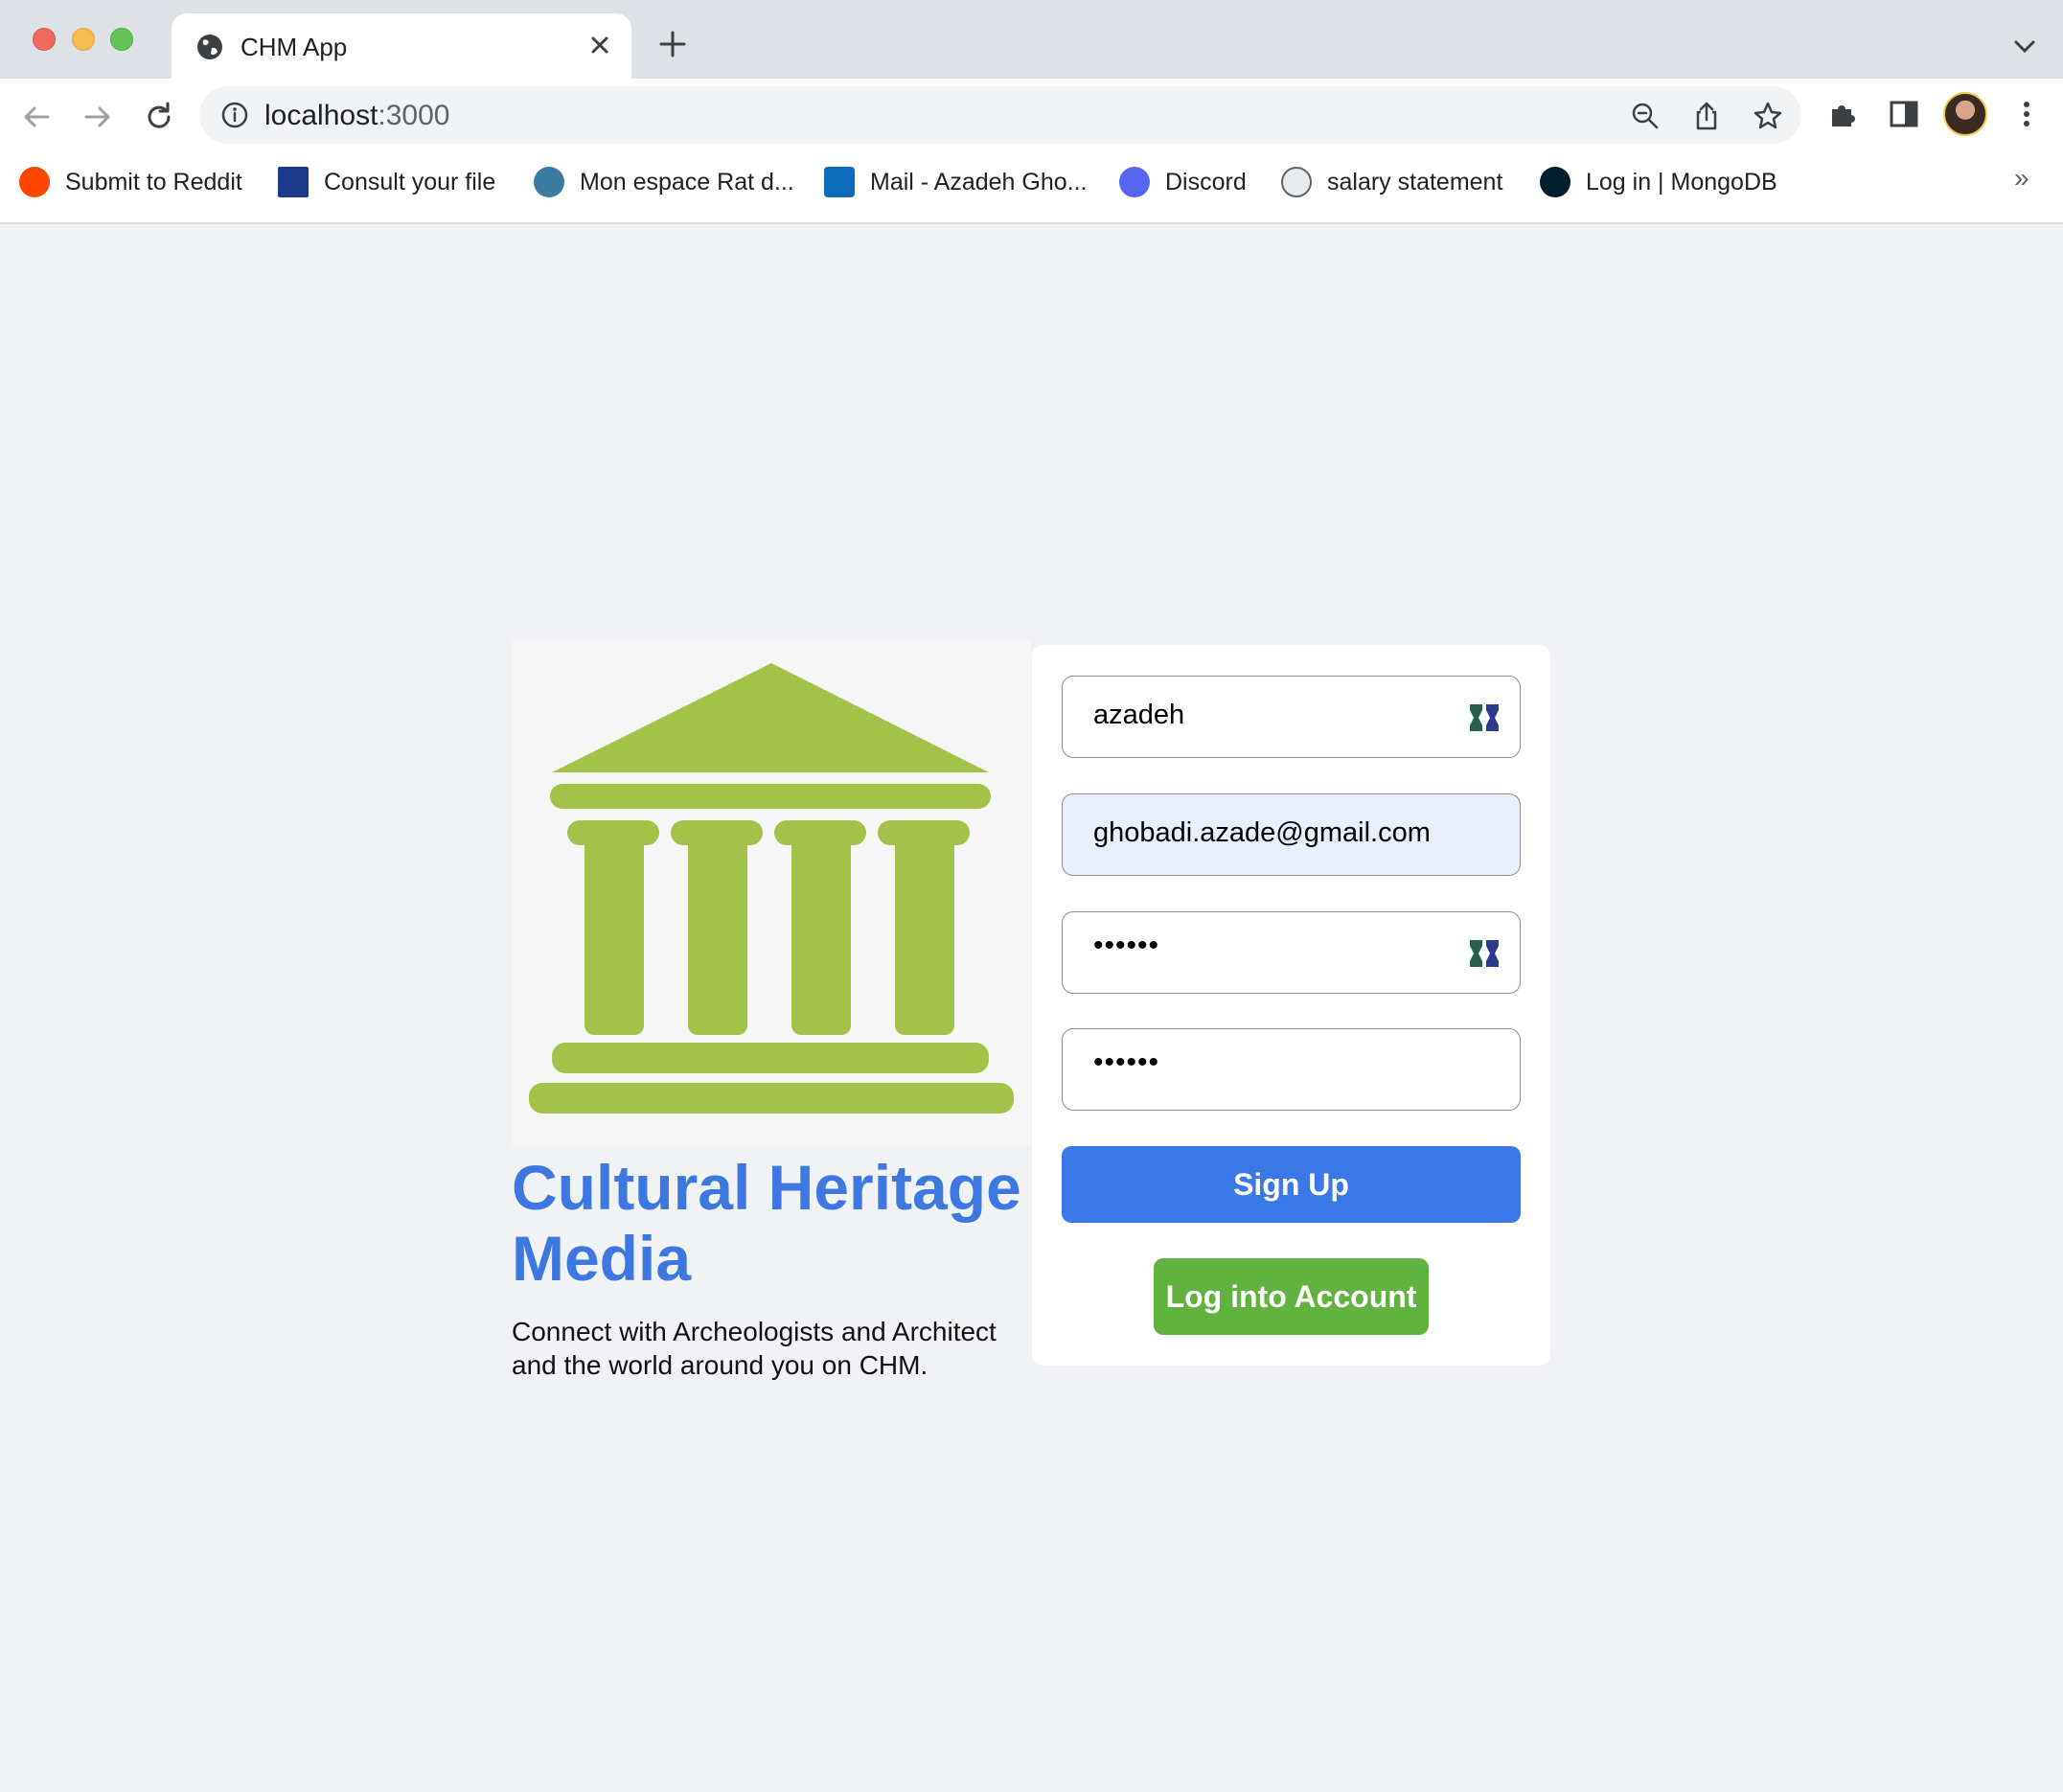 The width and height of the screenshot is (2063, 1792). I want to click on password-mask: ••••••, so click(1126, 945).